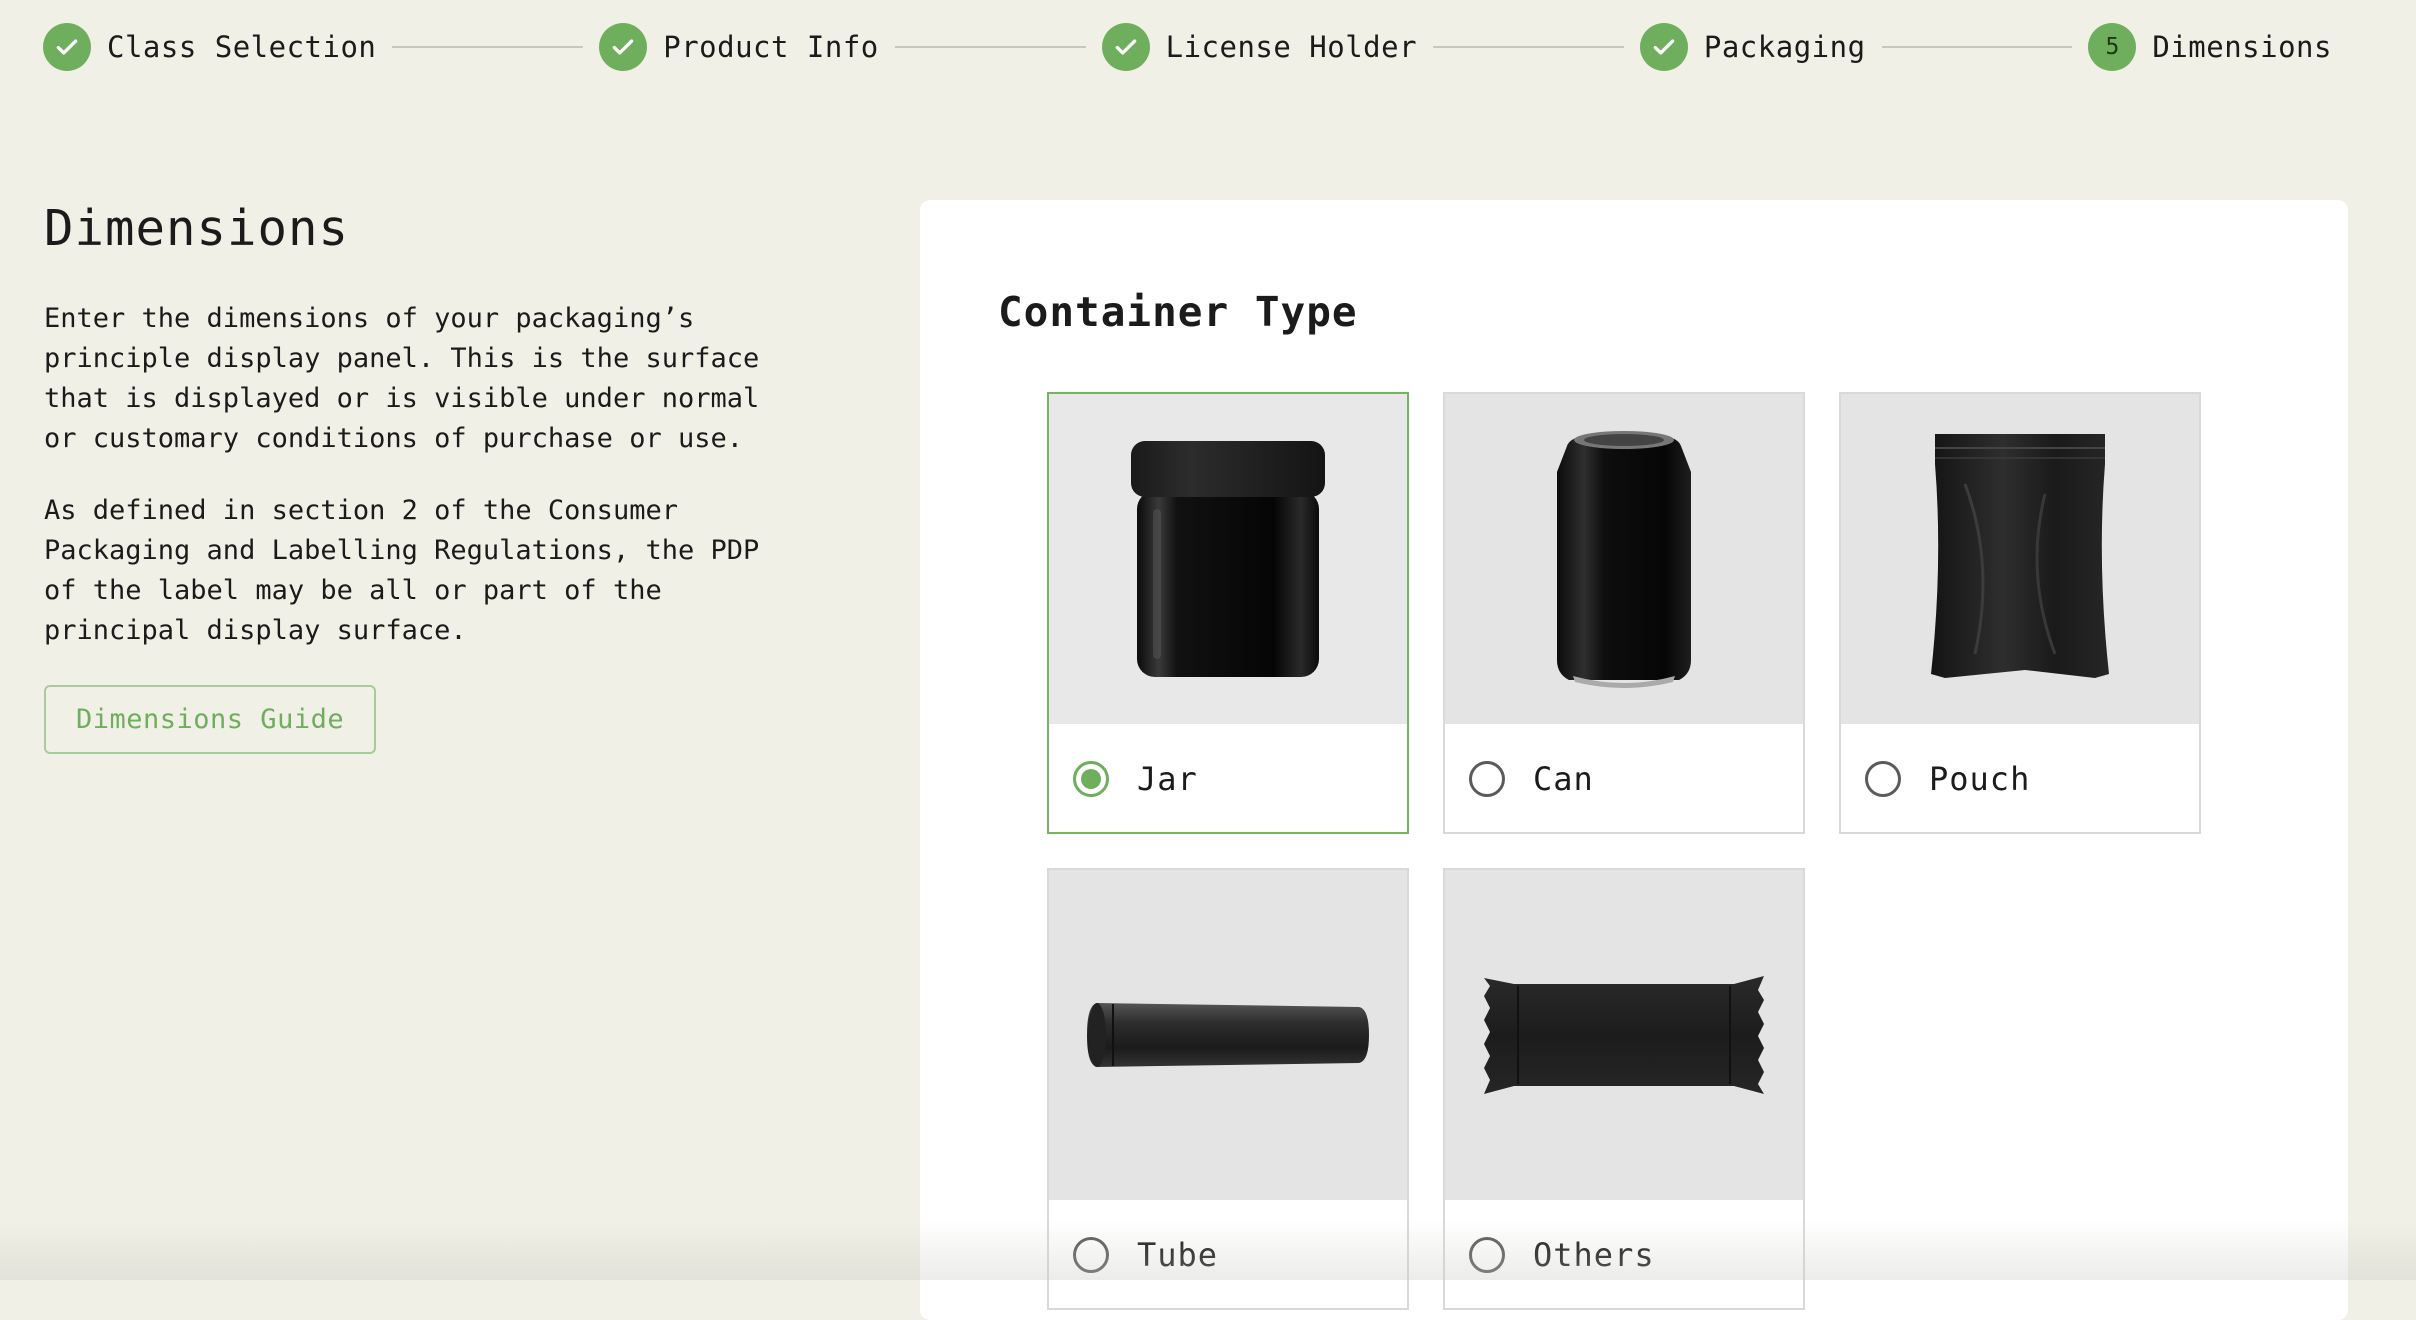  What do you see at coordinates (197, 228) in the screenshot?
I see `page-title: Dimensions` at bounding box center [197, 228].